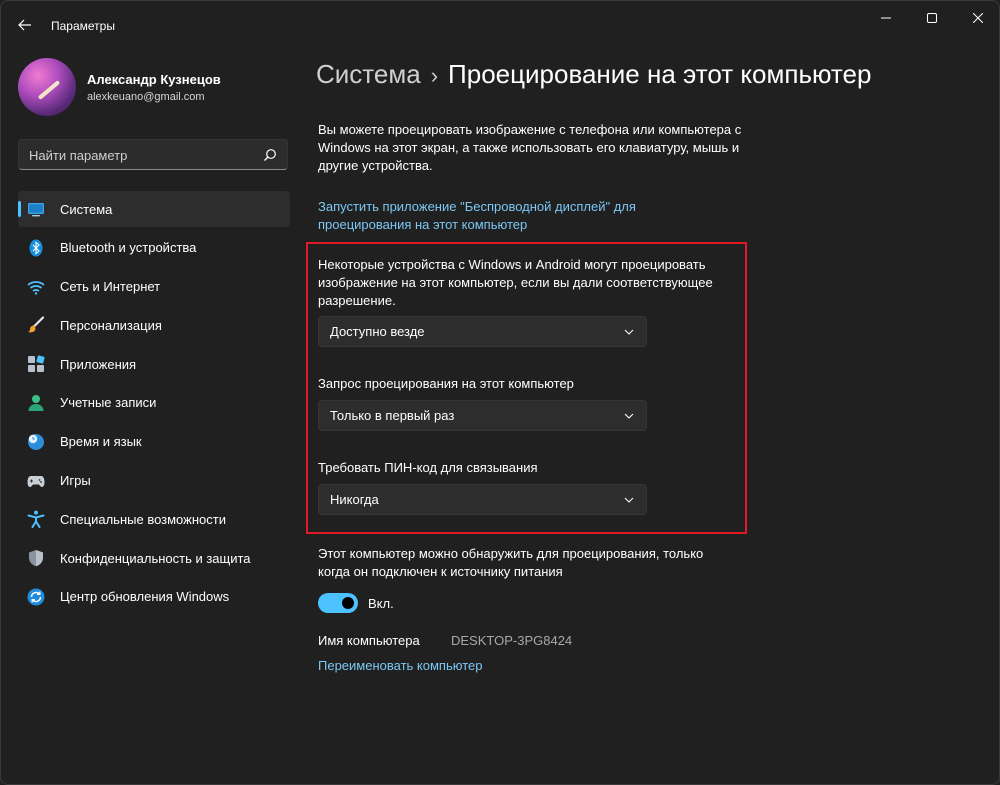  Describe the element at coordinates (338, 603) in the screenshot. I see `power-discovery-toggle` at that location.